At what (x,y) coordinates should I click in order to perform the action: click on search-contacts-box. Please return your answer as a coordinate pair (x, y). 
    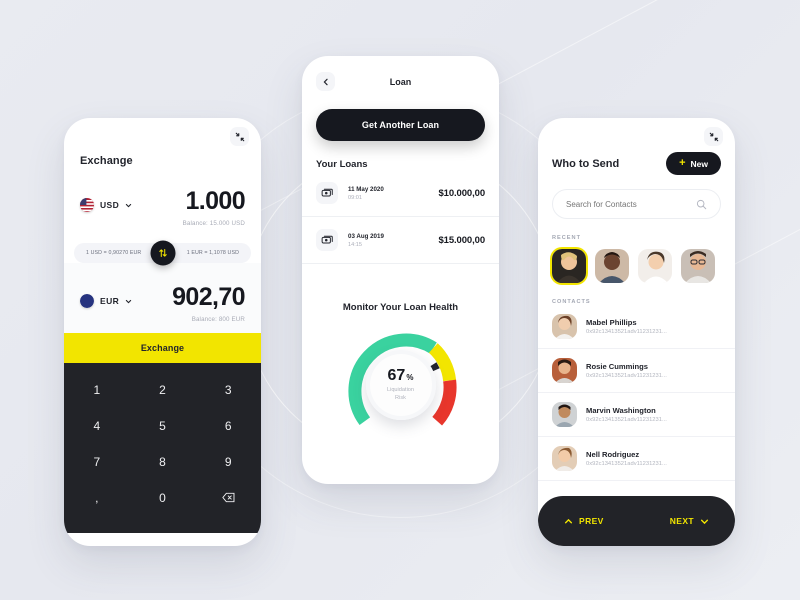
    Looking at the image, I should click on (636, 204).